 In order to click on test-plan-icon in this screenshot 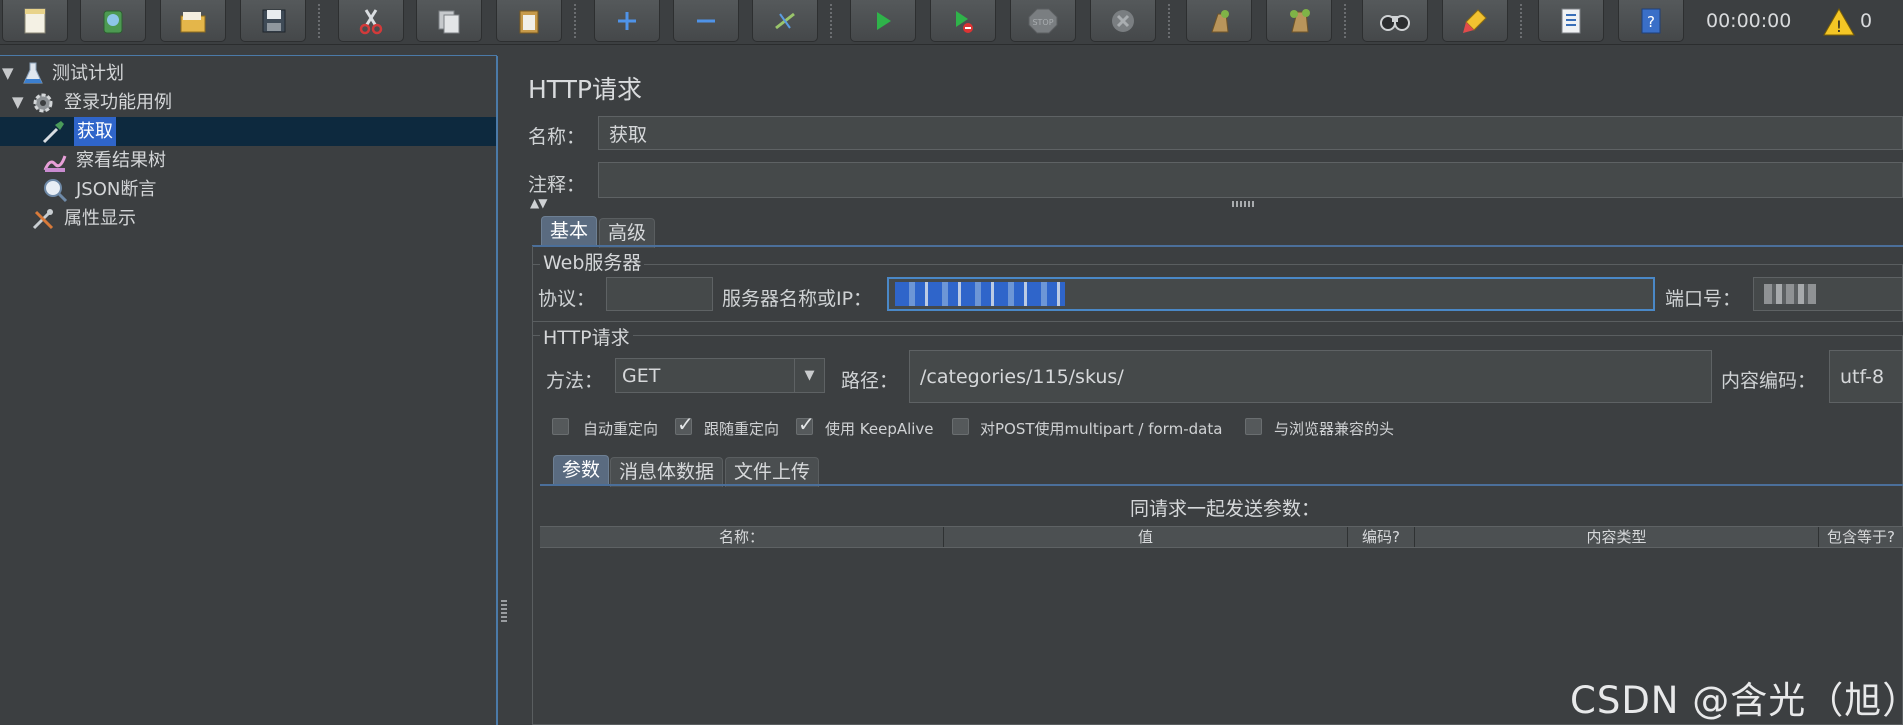, I will do `click(33, 74)`.